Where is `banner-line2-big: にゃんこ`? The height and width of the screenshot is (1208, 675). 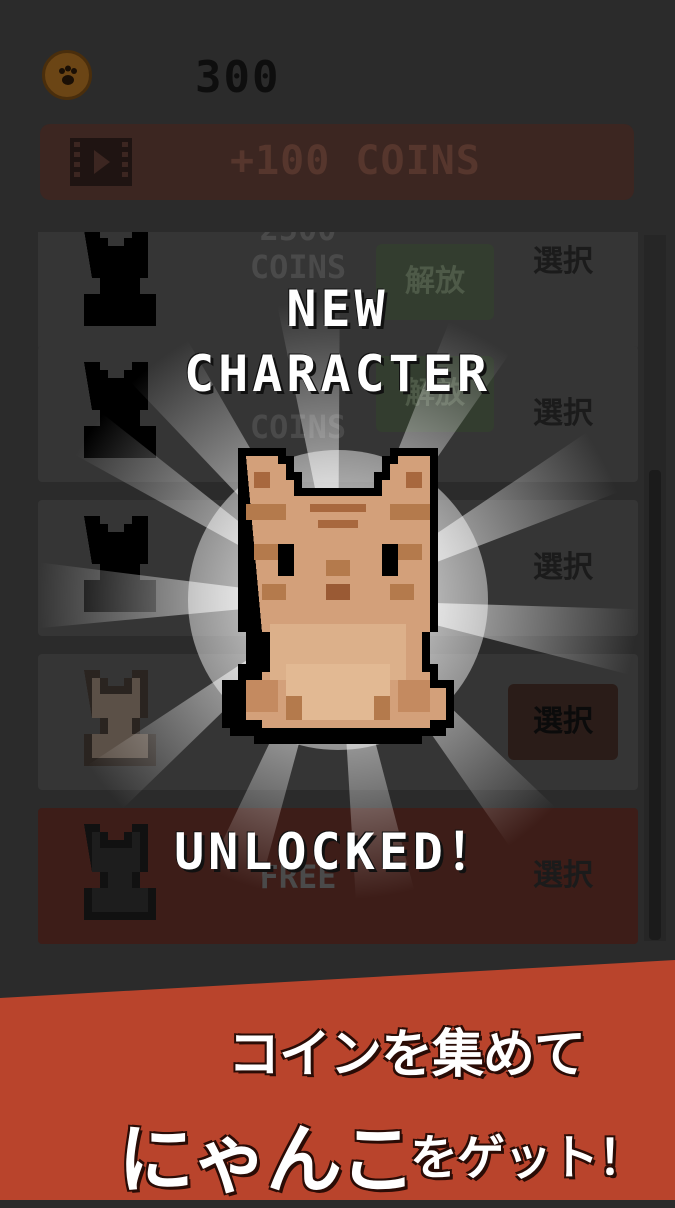 banner-line2-big: にゃんこ is located at coordinates (267, 1159).